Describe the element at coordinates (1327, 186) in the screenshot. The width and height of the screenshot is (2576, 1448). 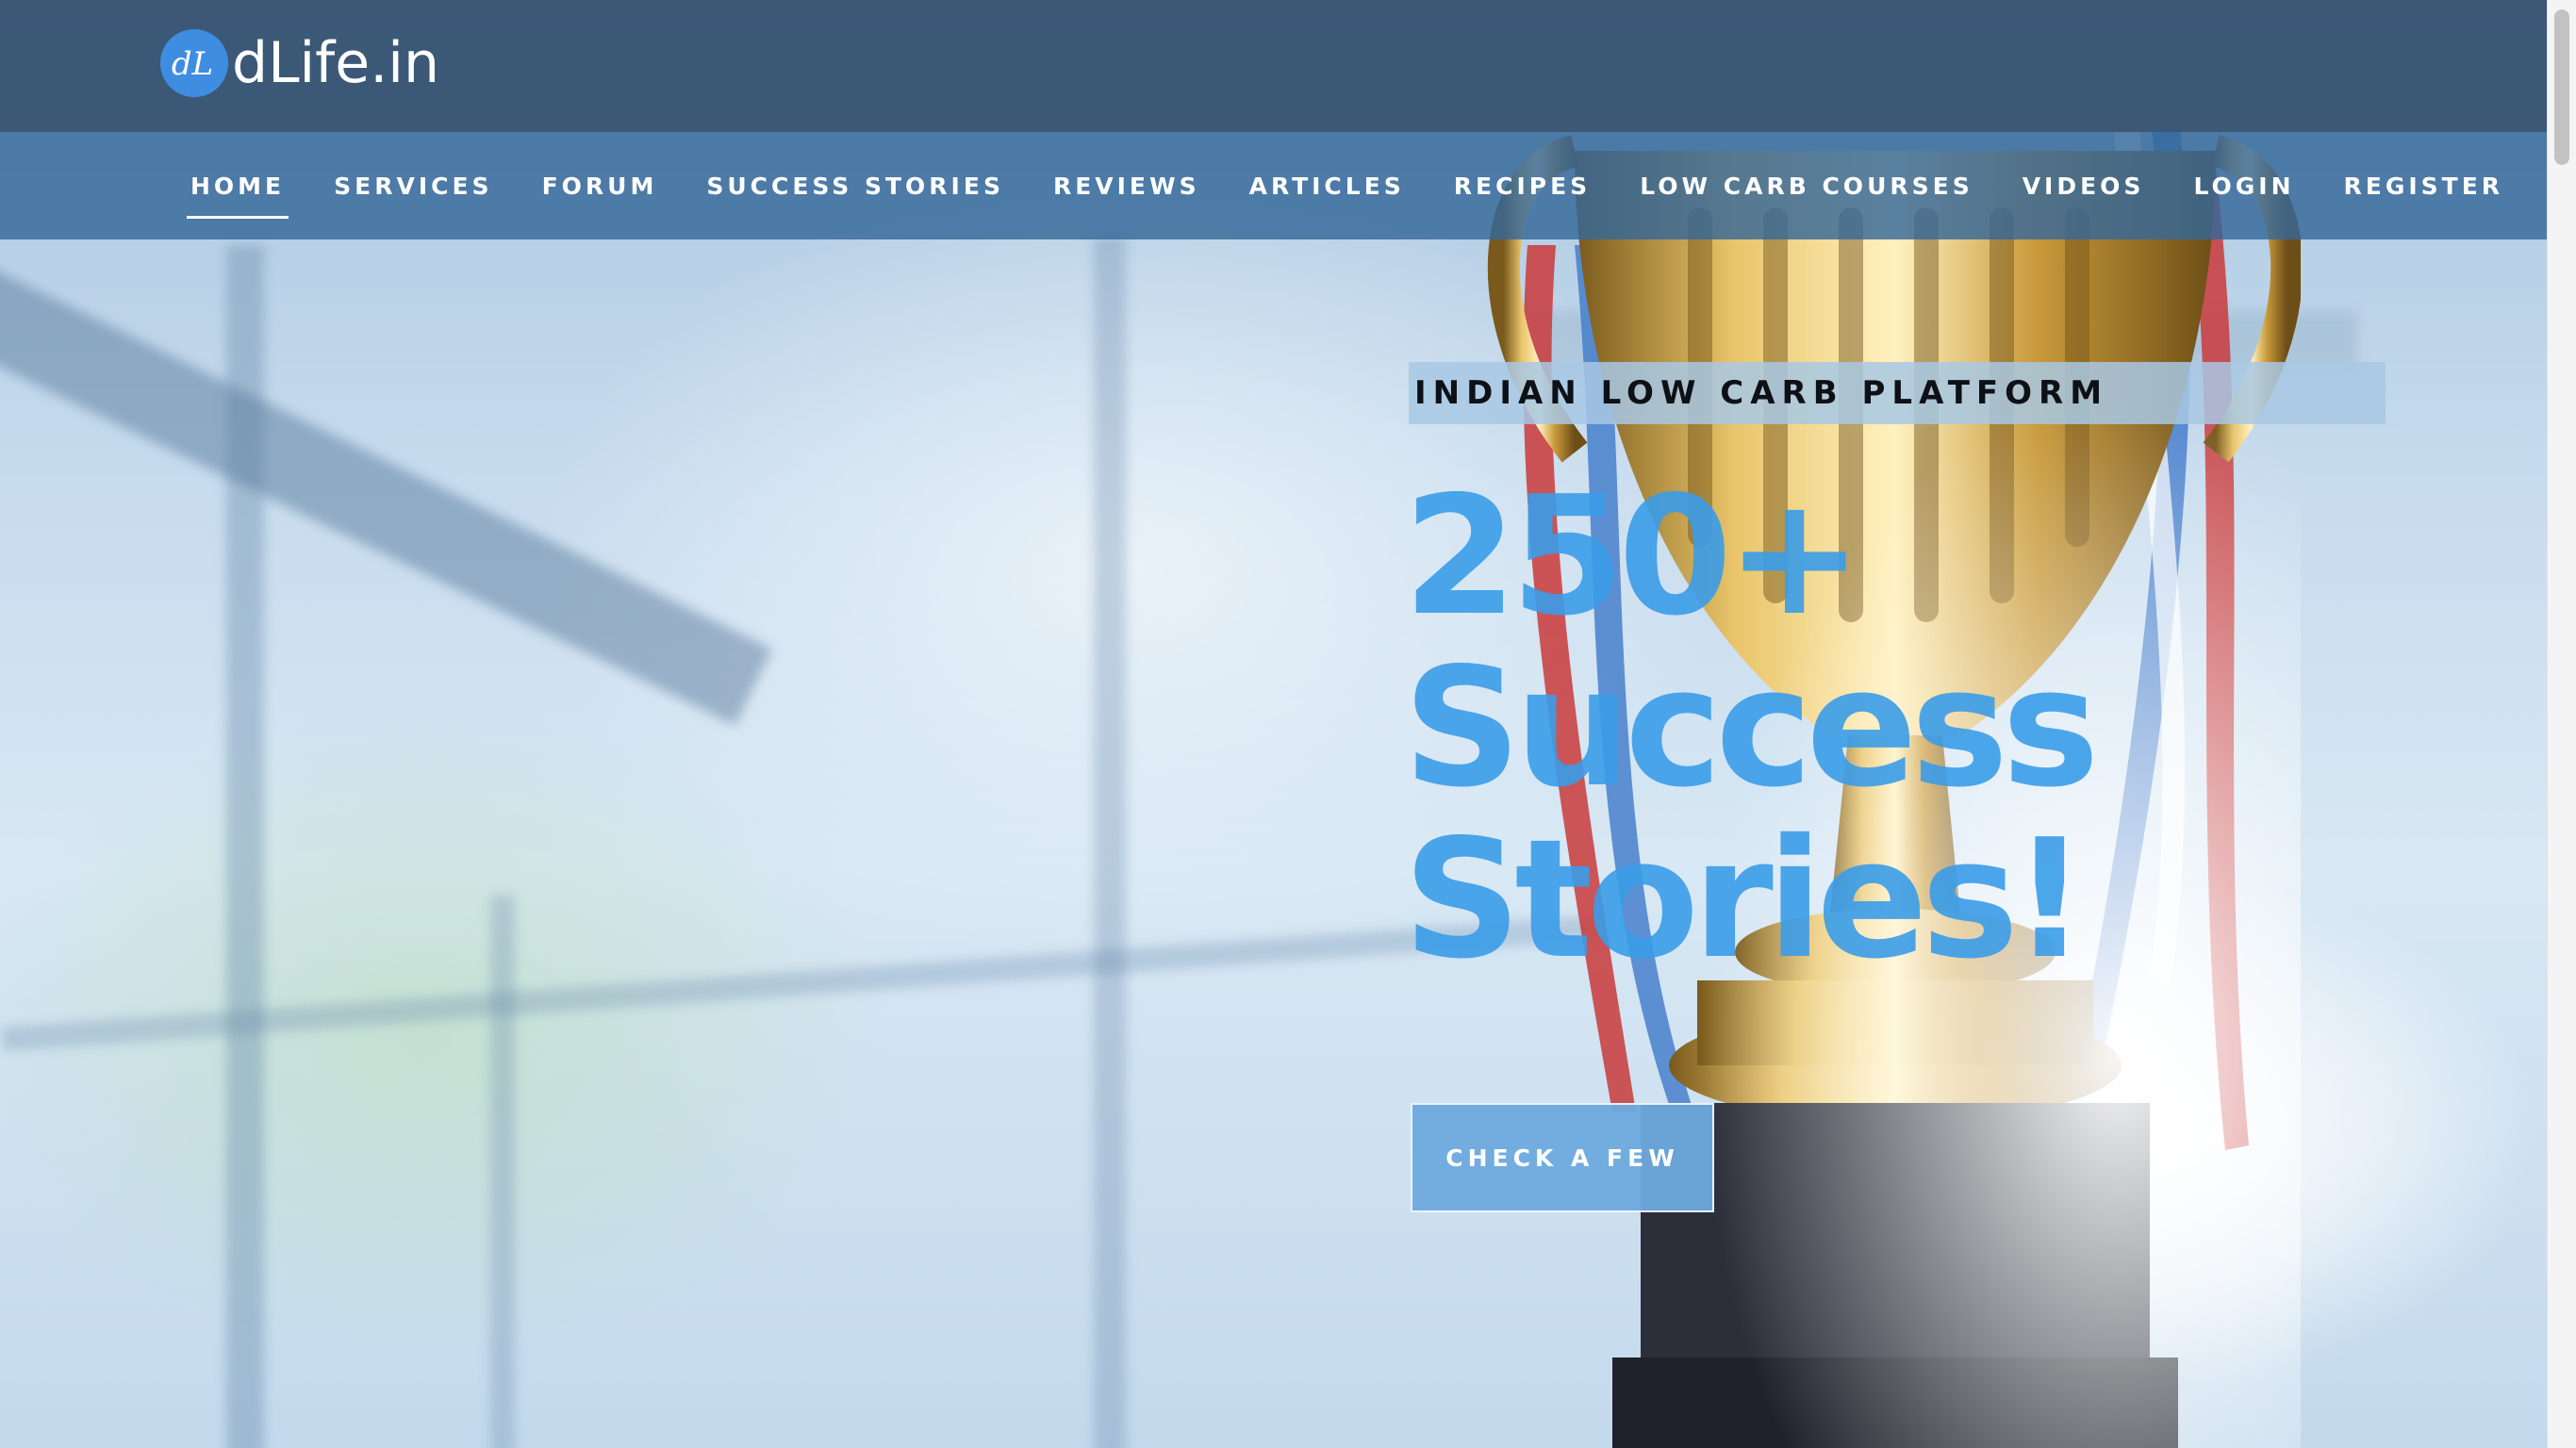
I see `nav-item-articles: ARTICLES` at that location.